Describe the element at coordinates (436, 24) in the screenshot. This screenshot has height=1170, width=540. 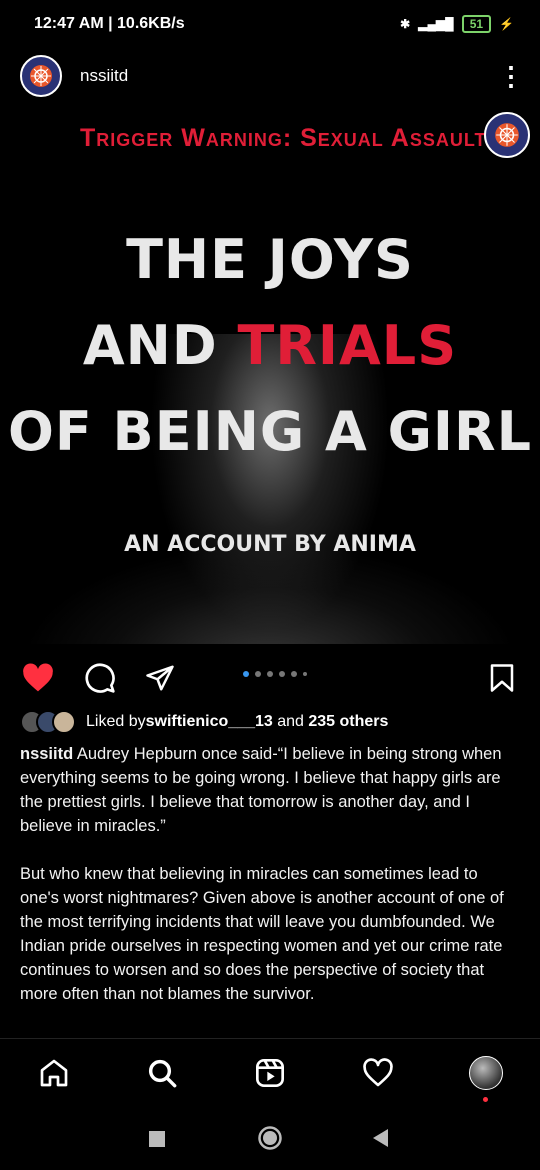
I see `signal-icon: ▂▄▆█` at that location.